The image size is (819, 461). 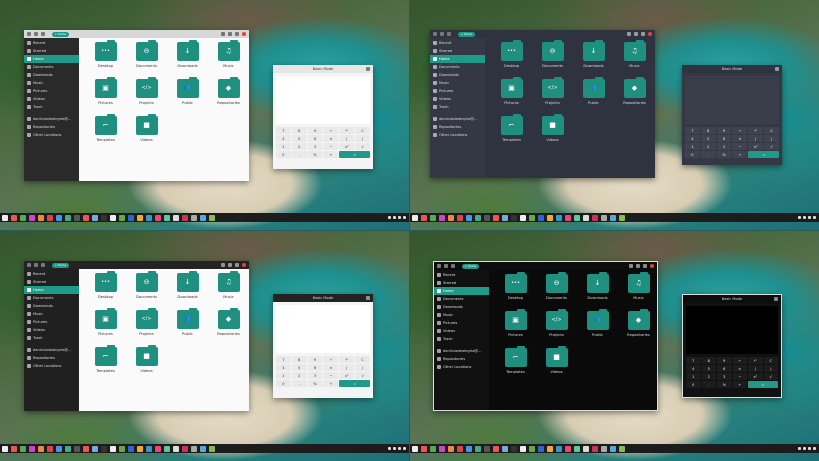 What do you see at coordinates (362, 367) in the screenshot?
I see `calculator-key: )` at bounding box center [362, 367].